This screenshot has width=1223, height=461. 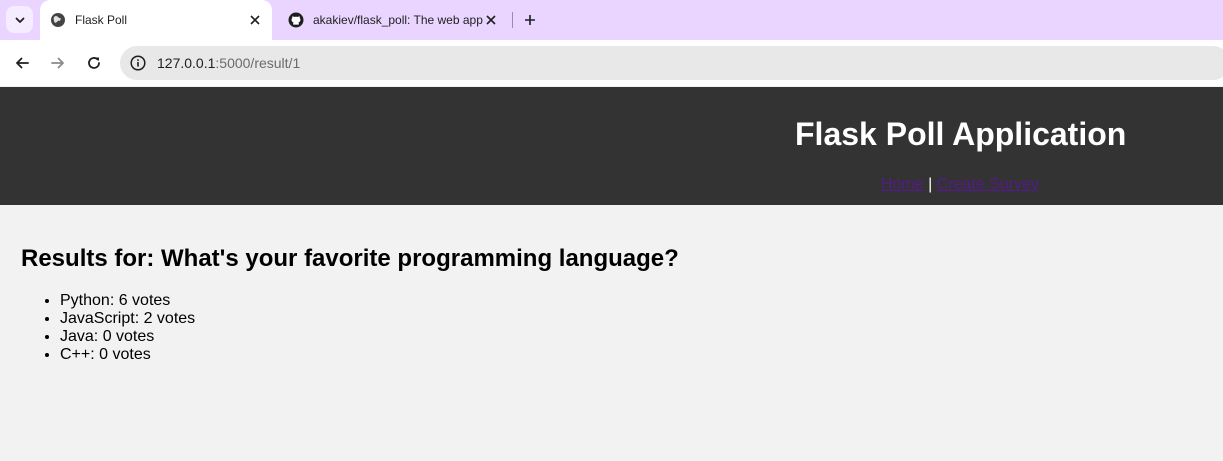 I want to click on tab-github: akakiev/flask_poll: The web app, so click(x=393, y=20).